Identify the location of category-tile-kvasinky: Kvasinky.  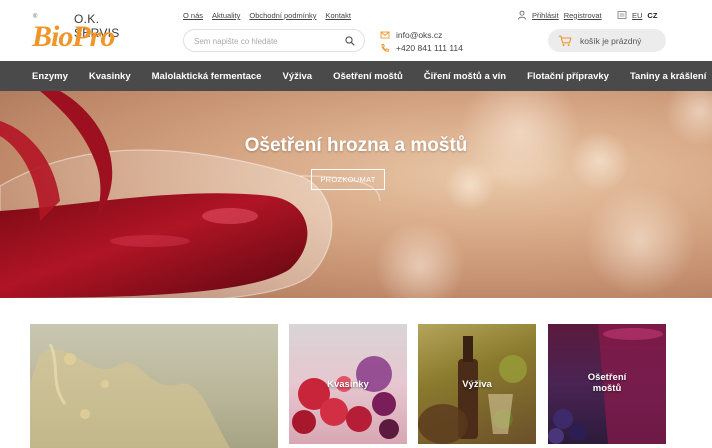
(348, 384).